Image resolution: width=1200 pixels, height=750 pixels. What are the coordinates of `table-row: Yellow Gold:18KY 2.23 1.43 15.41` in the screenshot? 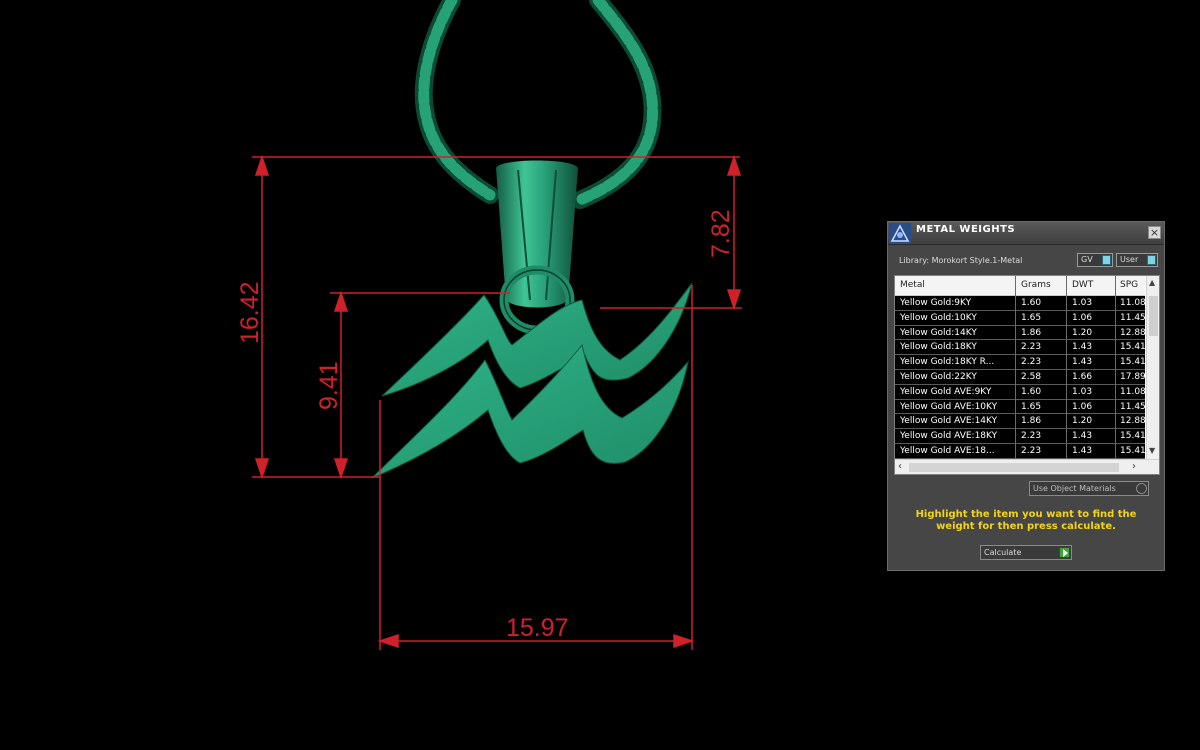 It's located at (1020, 348).